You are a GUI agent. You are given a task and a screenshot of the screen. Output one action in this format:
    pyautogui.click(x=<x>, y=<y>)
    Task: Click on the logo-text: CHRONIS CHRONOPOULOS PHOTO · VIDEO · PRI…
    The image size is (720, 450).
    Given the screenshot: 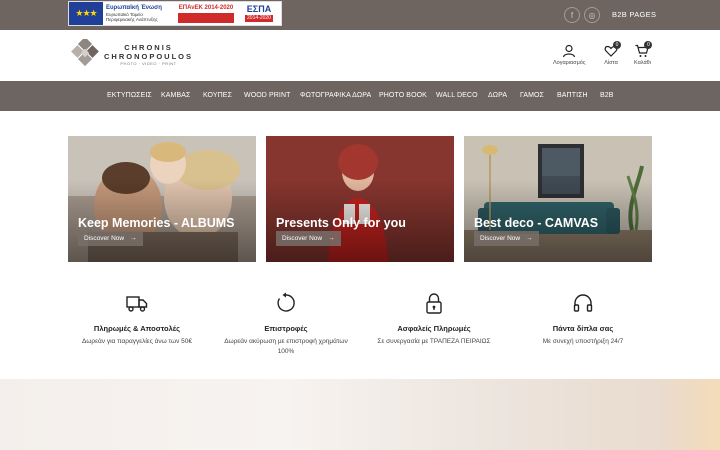 What is the action you would take?
    pyautogui.click(x=149, y=55)
    